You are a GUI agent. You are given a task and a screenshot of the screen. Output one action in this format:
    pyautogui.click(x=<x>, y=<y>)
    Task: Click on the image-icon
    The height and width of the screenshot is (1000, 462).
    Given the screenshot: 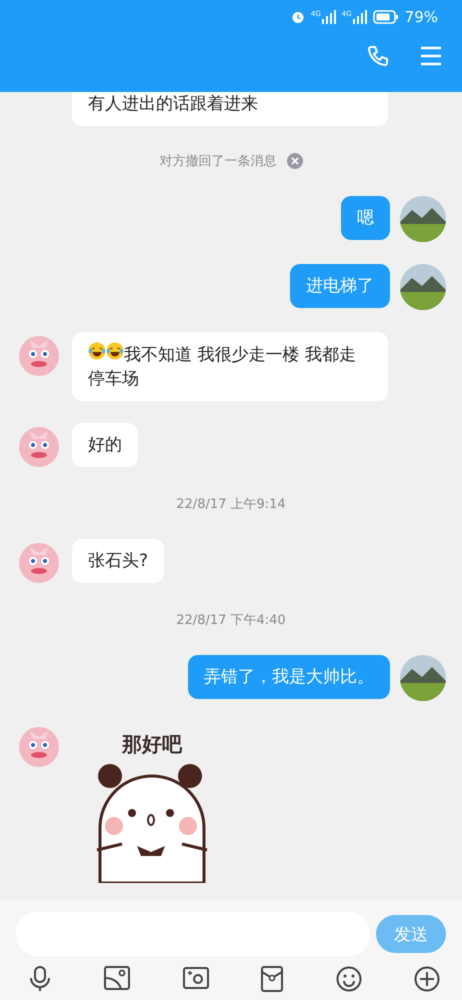 What is the action you would take?
    pyautogui.click(x=117, y=978)
    